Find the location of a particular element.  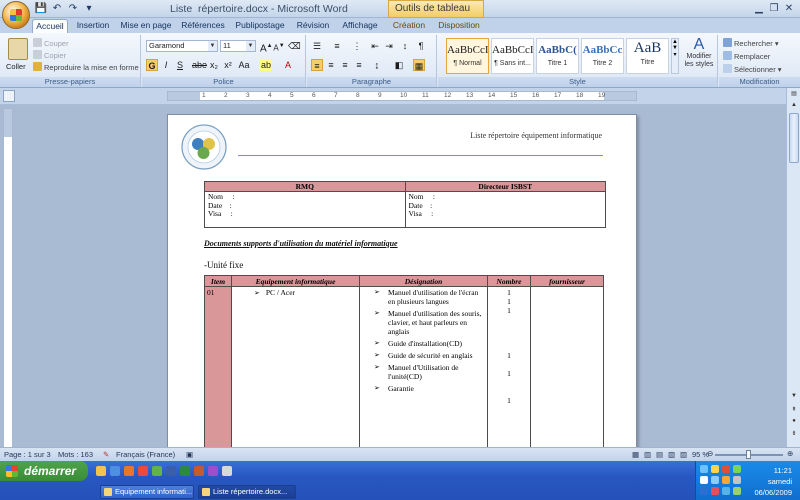

messenger-tray-icon is located at coordinates (715, 491).